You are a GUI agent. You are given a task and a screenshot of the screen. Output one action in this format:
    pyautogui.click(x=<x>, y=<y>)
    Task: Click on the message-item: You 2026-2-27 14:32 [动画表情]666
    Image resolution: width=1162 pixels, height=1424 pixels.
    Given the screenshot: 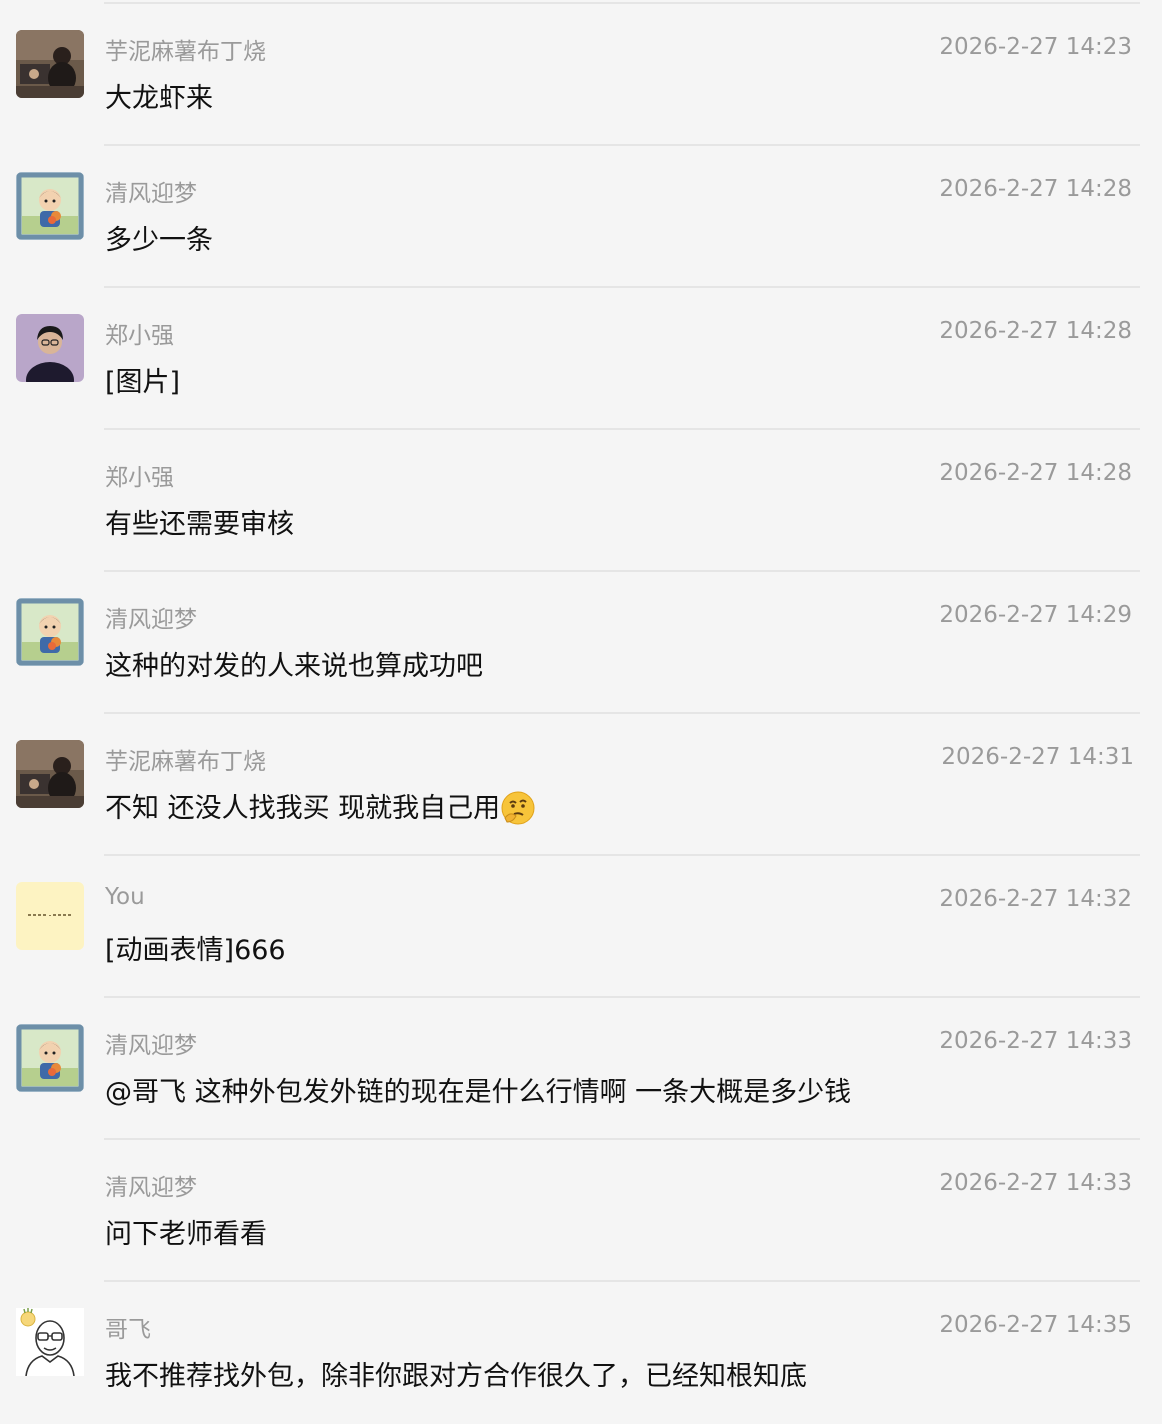 What is the action you would take?
    pyautogui.click(x=581, y=927)
    